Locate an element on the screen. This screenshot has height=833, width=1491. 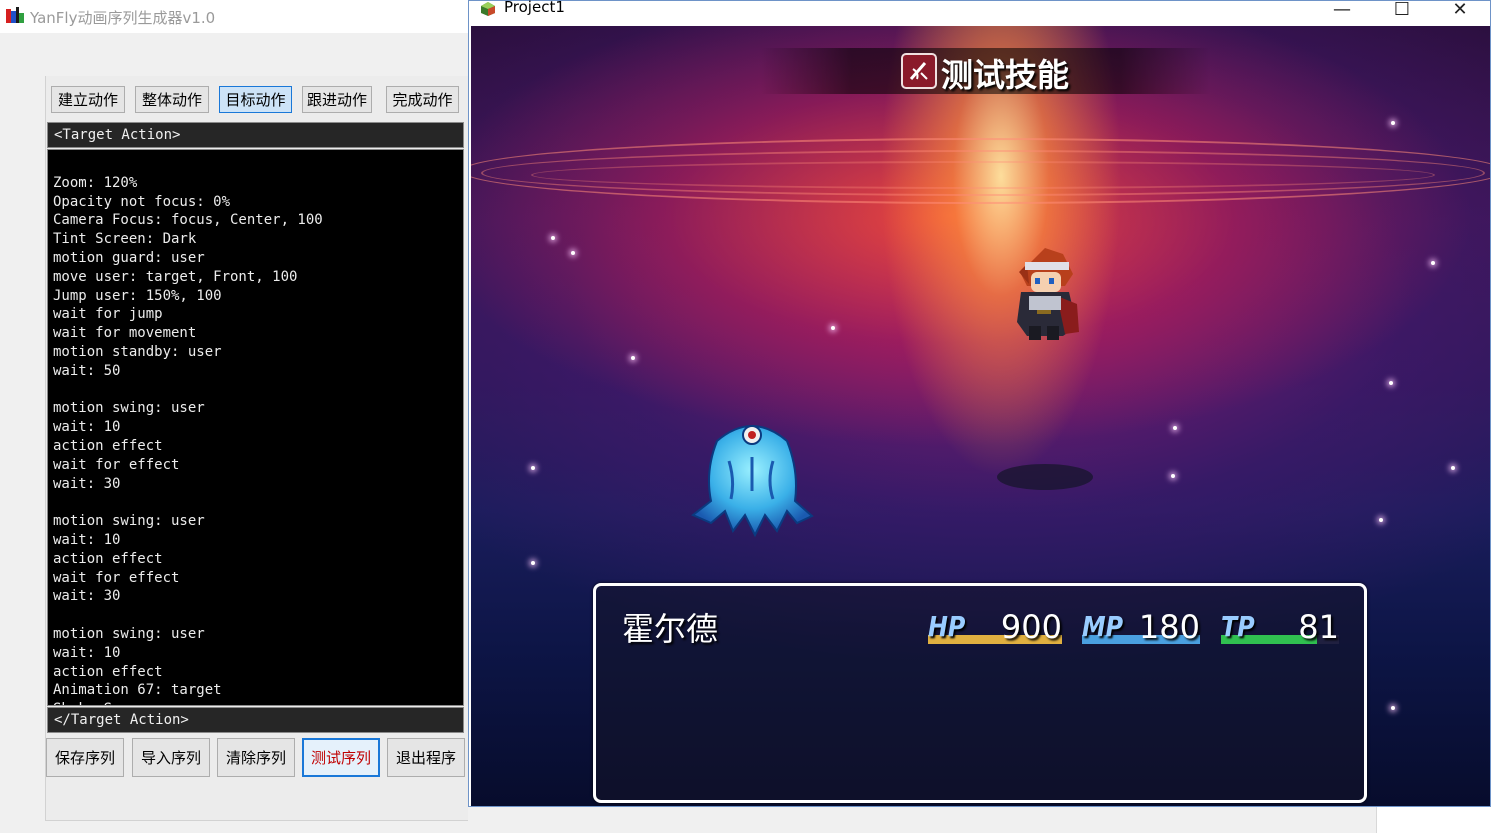
tp-value: 81 is located at coordinates (1318, 627).